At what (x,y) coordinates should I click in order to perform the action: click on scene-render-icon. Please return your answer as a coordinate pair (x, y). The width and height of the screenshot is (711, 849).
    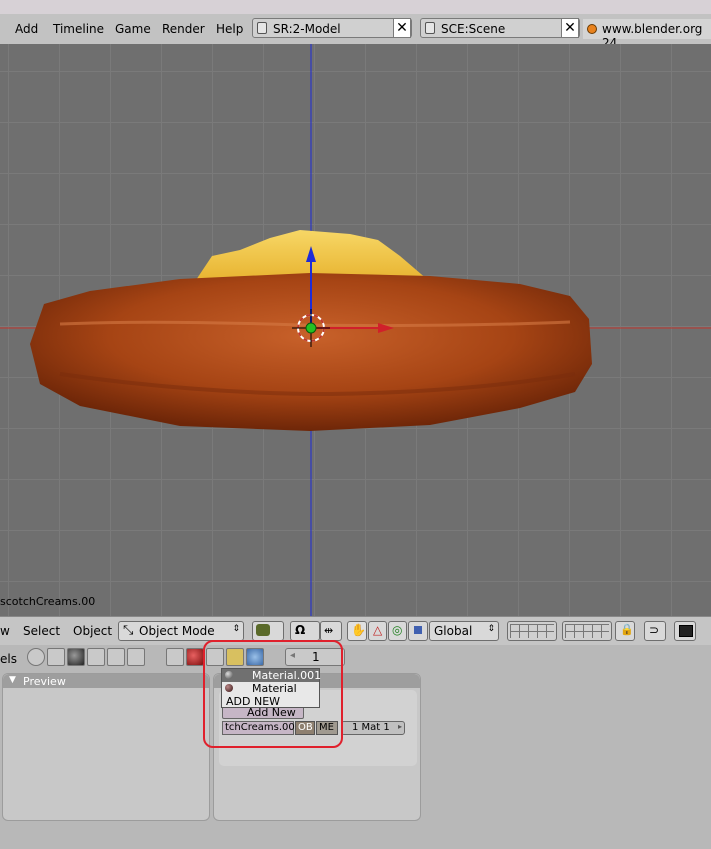
    Looking at the image, I should click on (136, 657).